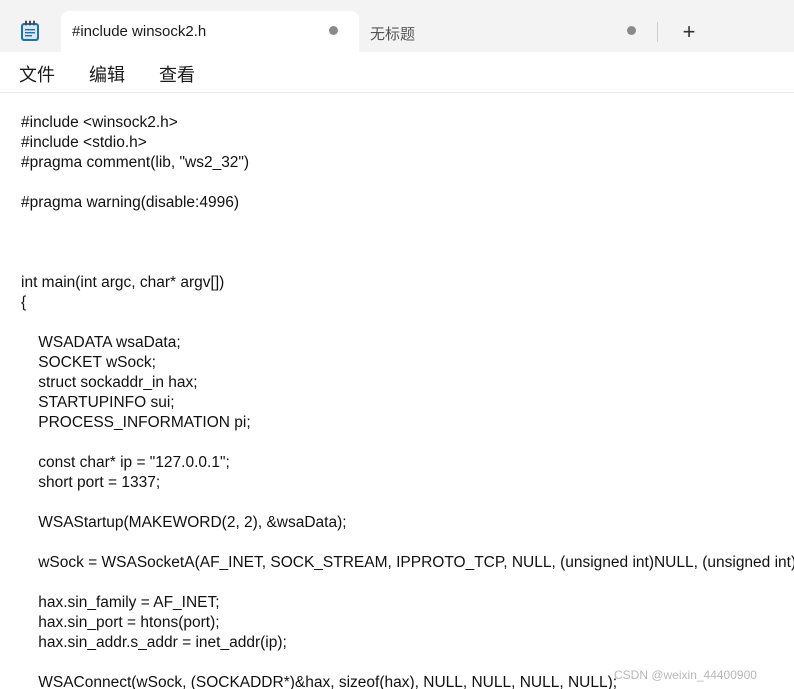  Describe the element at coordinates (120, 602) in the screenshot. I see `code-line: hax.sin_family = AF_INET;` at that location.